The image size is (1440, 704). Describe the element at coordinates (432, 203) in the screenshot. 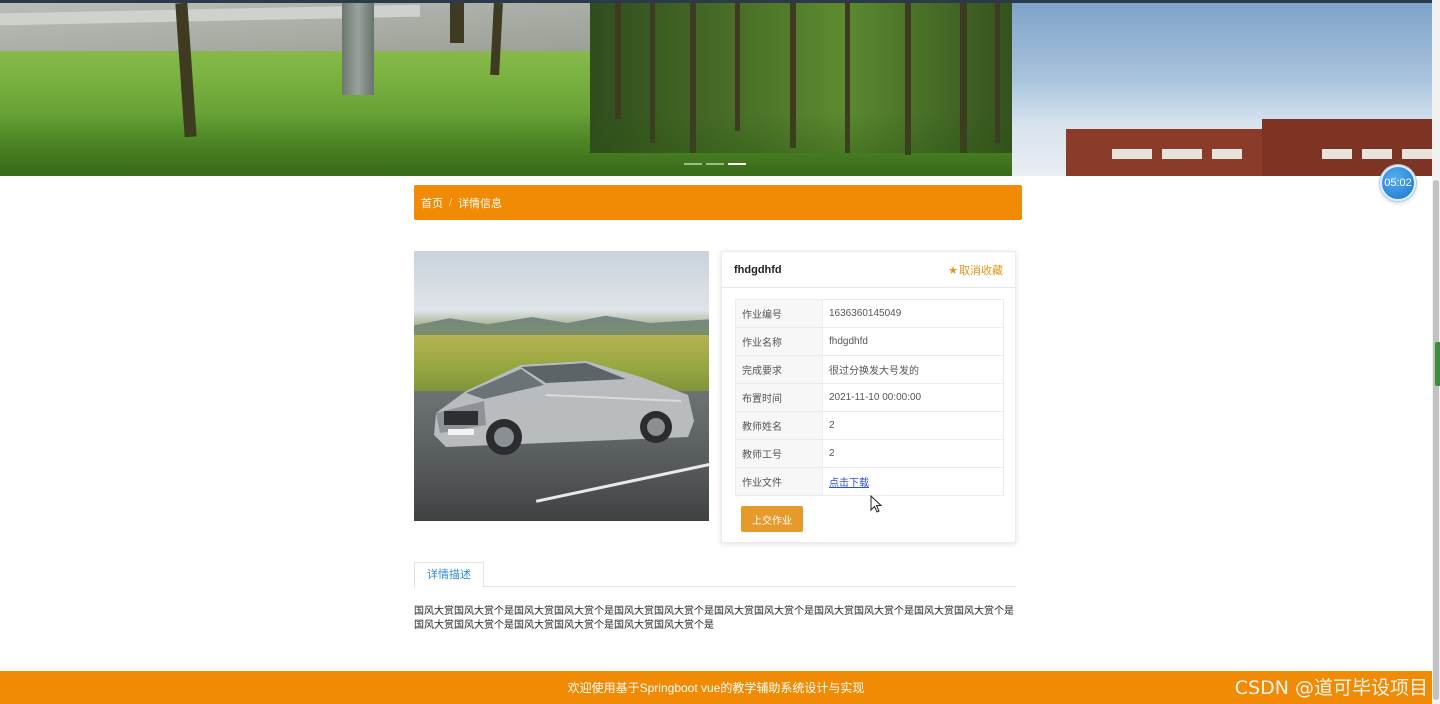

I see `breadcrumb-home: 首页` at that location.